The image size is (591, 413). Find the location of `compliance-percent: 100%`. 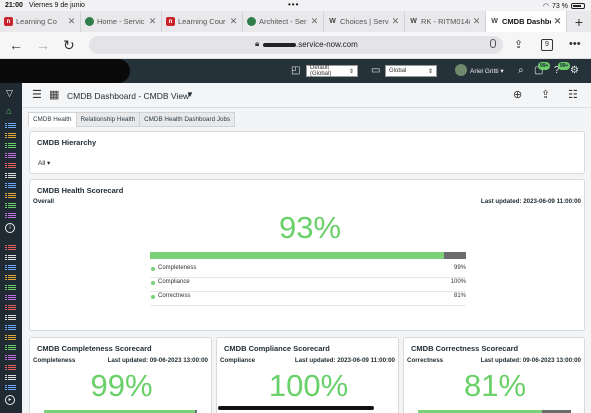

compliance-percent: 100% is located at coordinates (308, 385).